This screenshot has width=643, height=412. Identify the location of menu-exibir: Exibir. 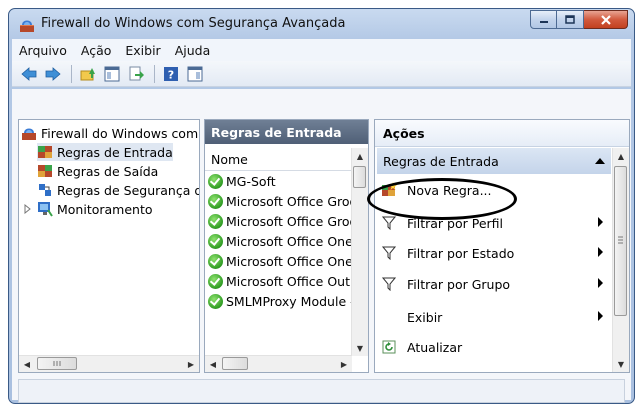
(142, 50).